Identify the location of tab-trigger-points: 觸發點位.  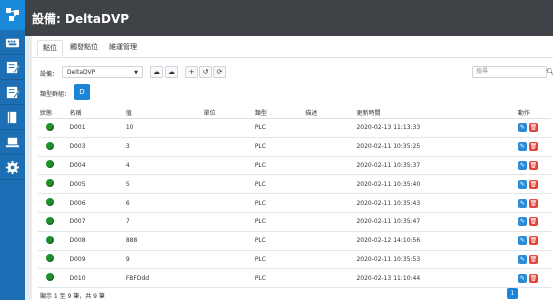
(84, 48).